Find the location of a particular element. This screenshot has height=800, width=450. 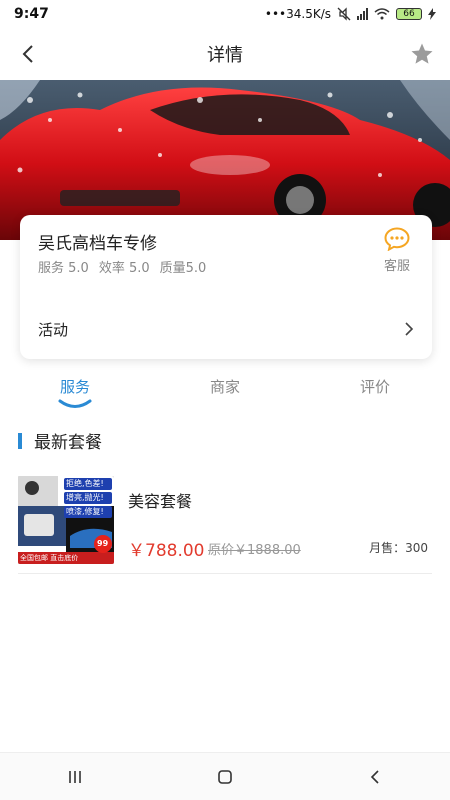

signal-icon is located at coordinates (362, 14).